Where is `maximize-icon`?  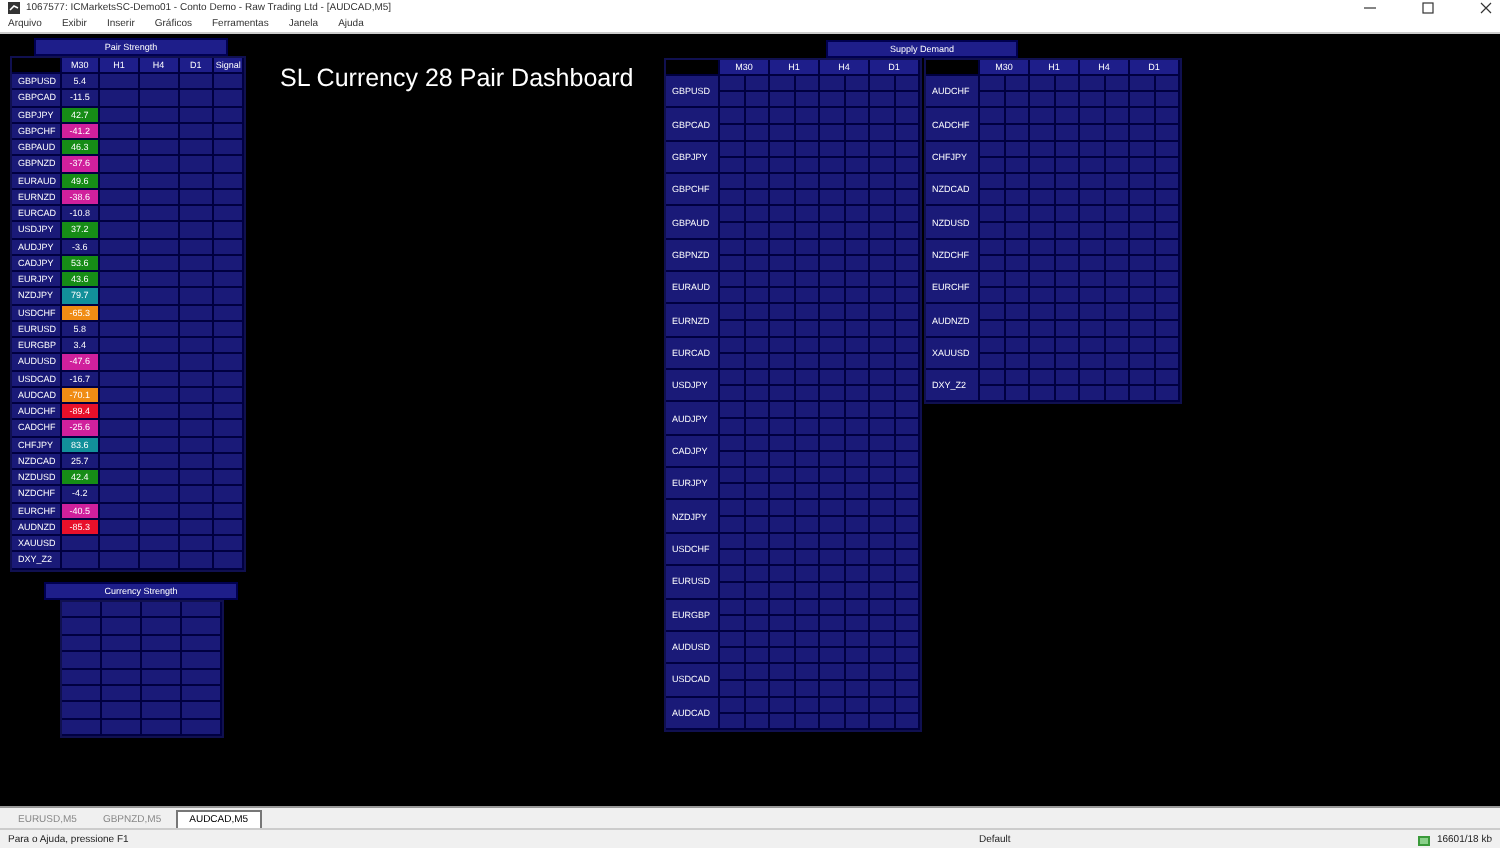 maximize-icon is located at coordinates (1428, 8).